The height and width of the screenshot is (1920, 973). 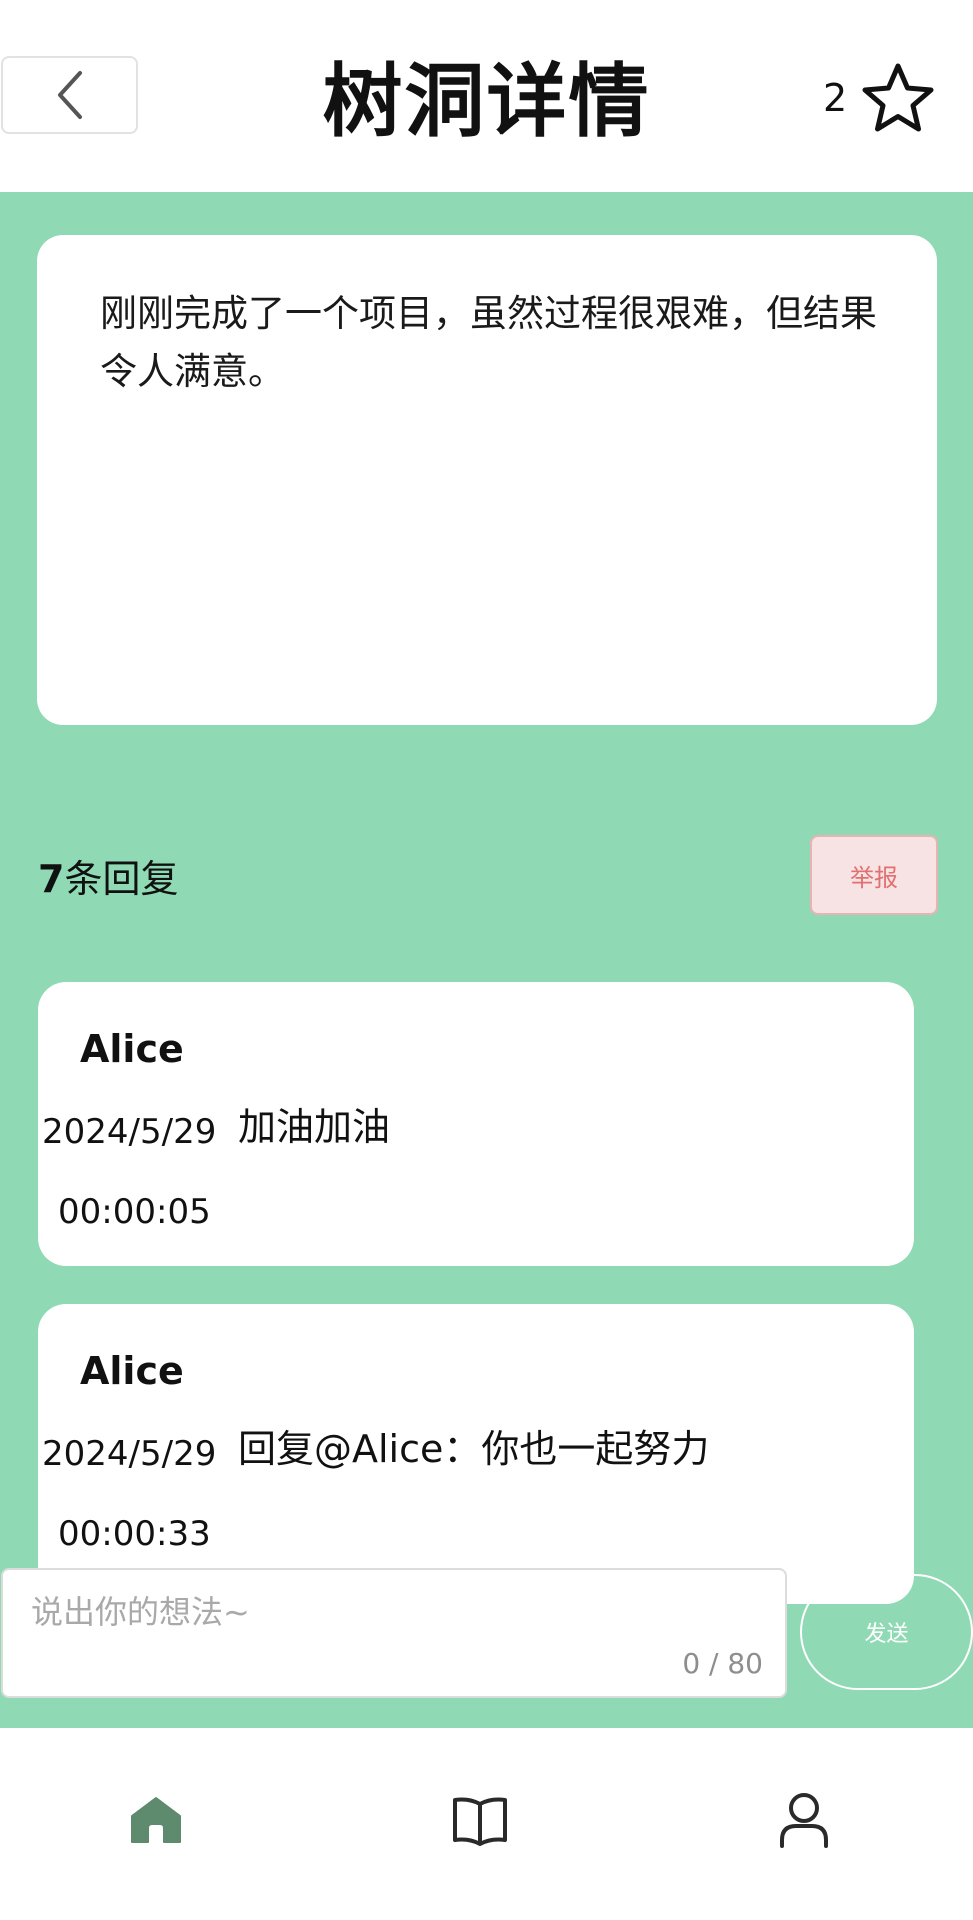 I want to click on bottom-nav, so click(x=486, y=1824).